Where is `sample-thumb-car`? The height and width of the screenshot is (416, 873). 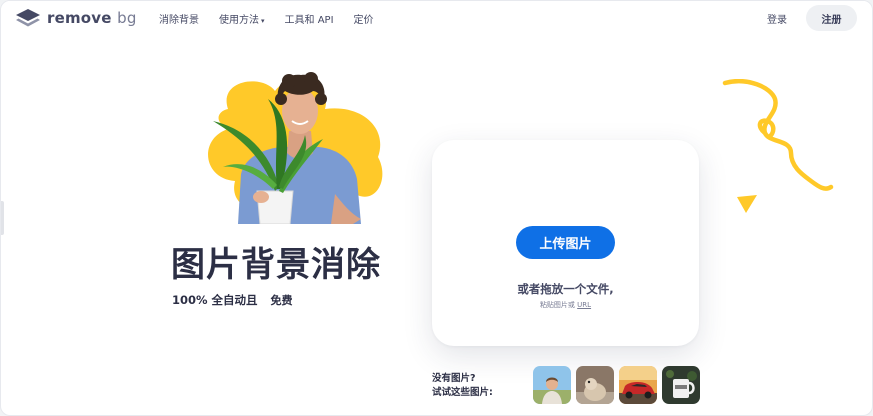
sample-thumb-car is located at coordinates (638, 385).